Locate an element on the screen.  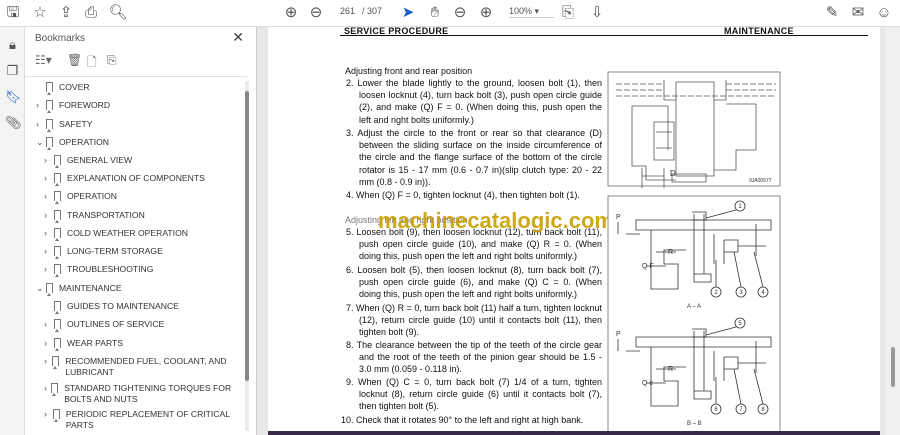
account-icon: ☺ is located at coordinates (884, 13).